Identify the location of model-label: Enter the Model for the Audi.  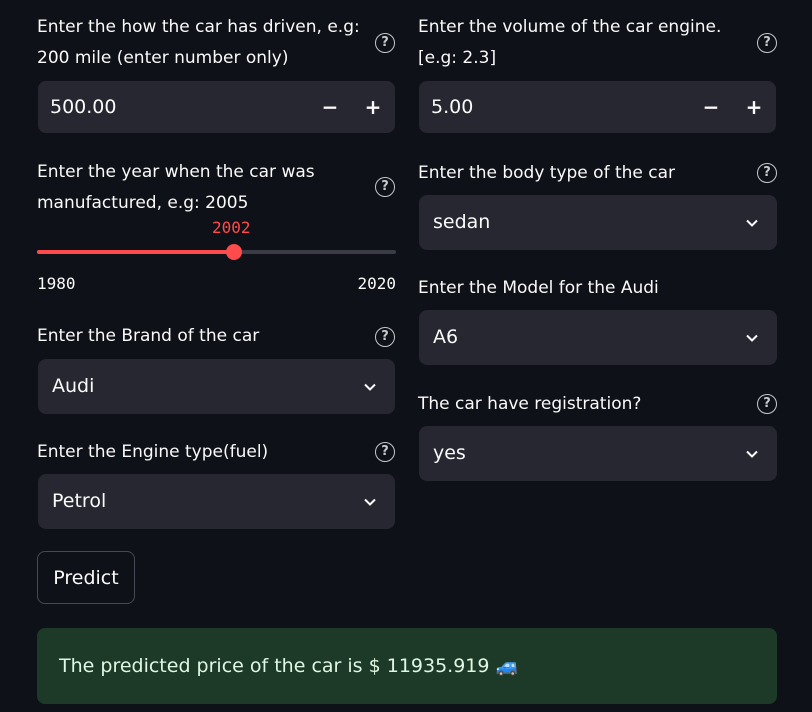
(538, 288).